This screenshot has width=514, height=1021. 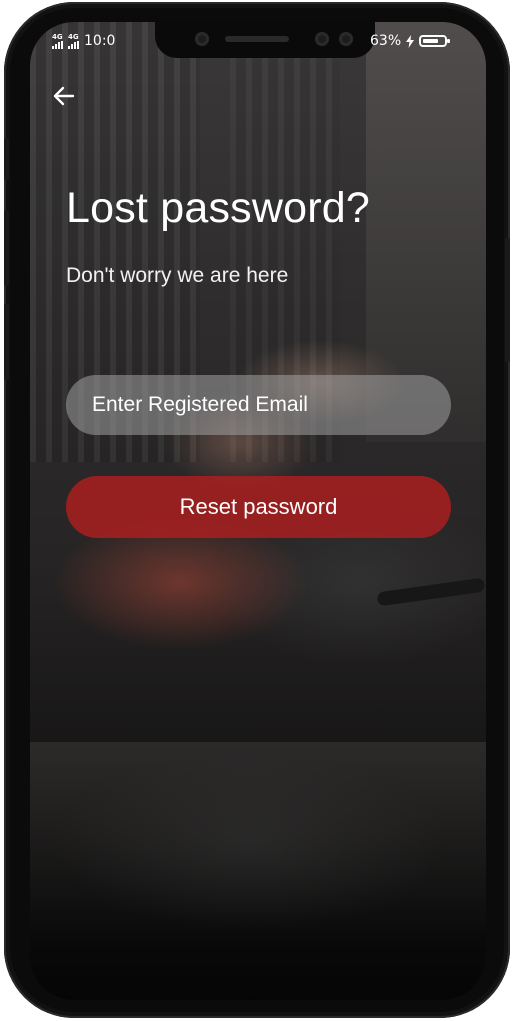 I want to click on status-time: 10:0, so click(x=100, y=41).